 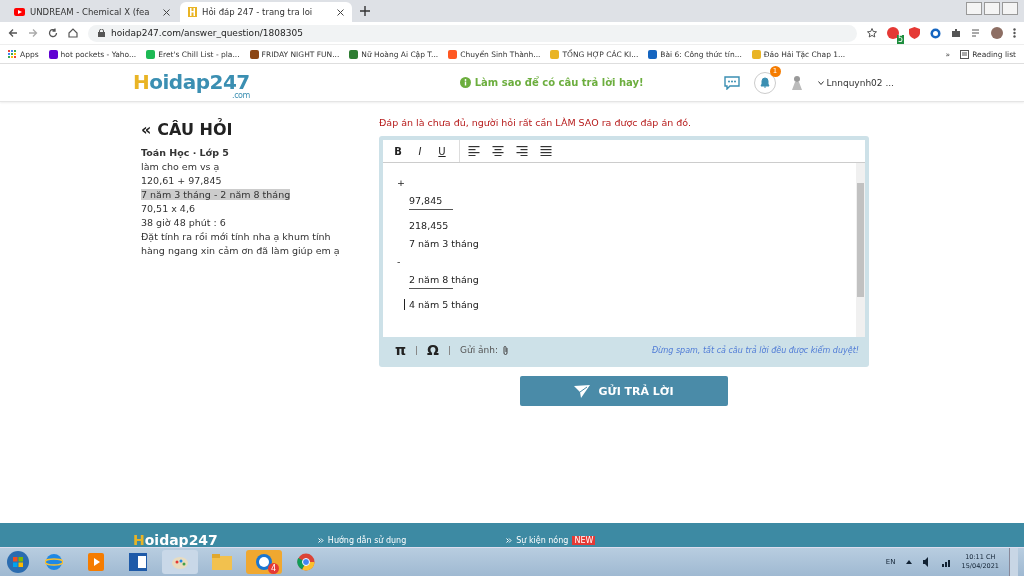 I want to click on question-line: làm cho em vs ạ, so click(x=180, y=166).